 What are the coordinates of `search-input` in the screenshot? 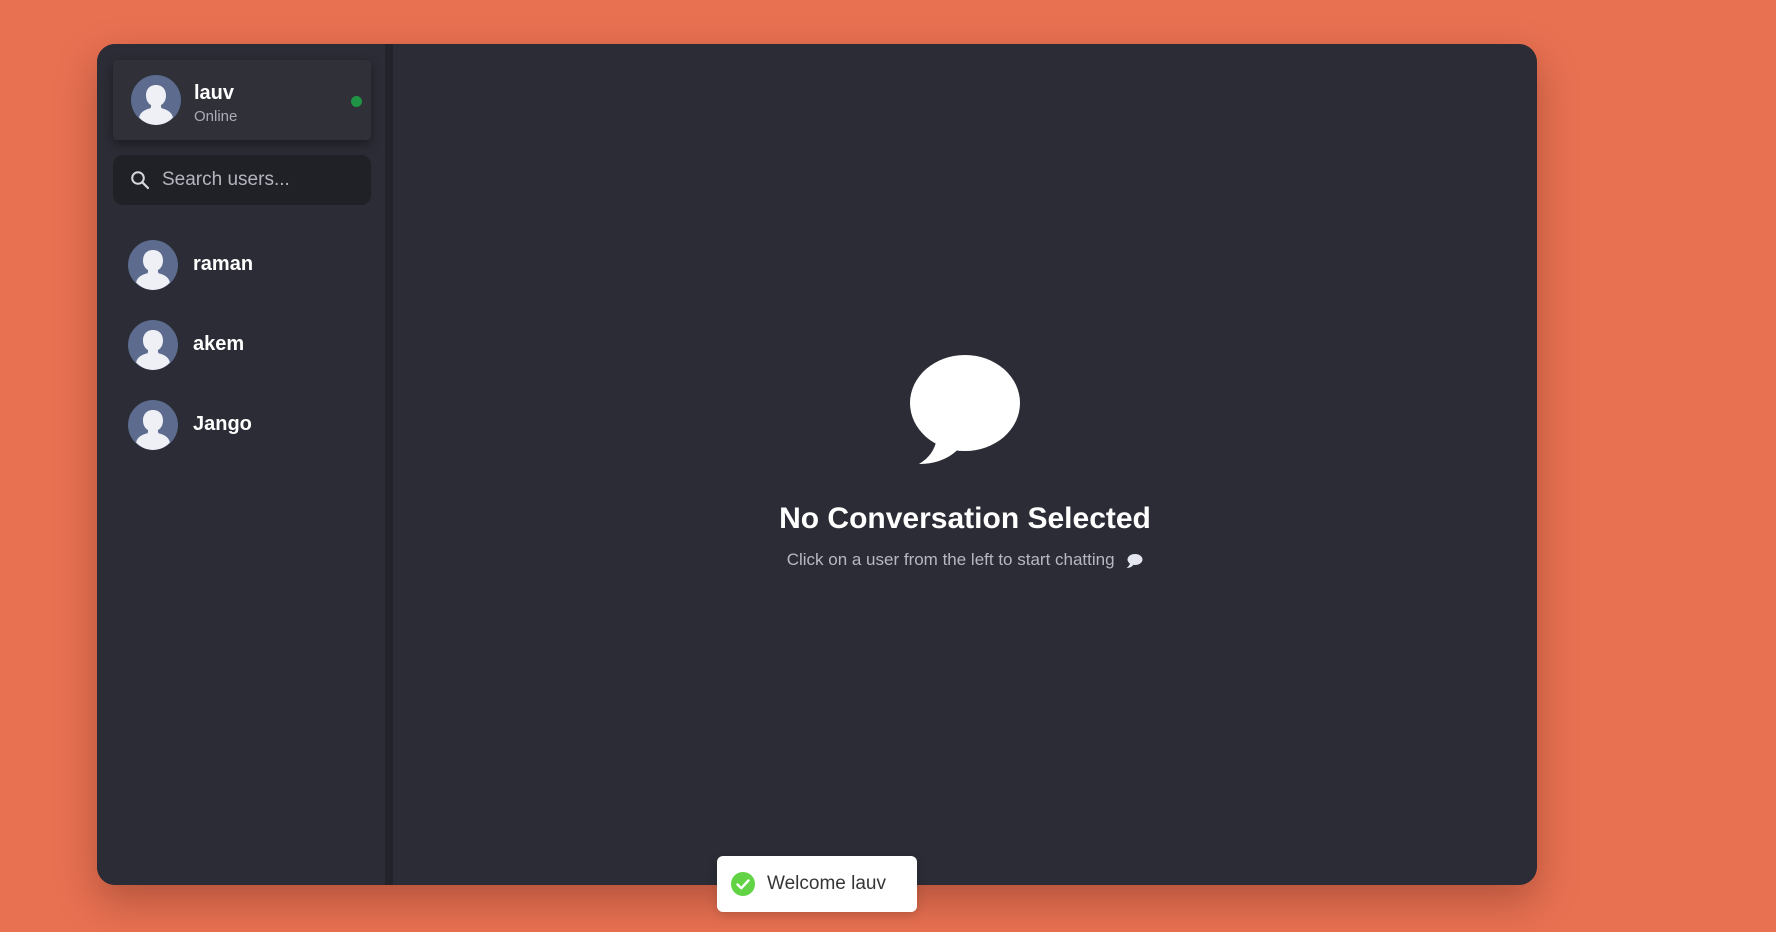 It's located at (262, 180).